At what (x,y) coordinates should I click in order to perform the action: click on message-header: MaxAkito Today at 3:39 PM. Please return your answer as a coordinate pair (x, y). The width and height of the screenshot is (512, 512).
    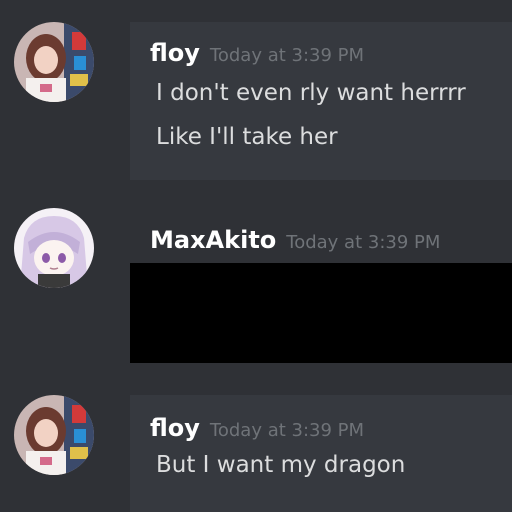
    Looking at the image, I should click on (295, 240).